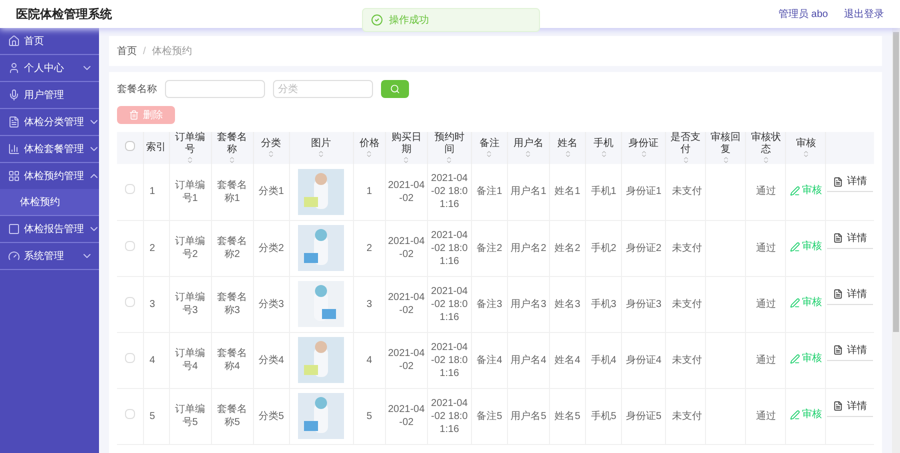 This screenshot has width=900, height=453. What do you see at coordinates (449, 144) in the screenshot?
I see `column-header: 预约时间` at bounding box center [449, 144].